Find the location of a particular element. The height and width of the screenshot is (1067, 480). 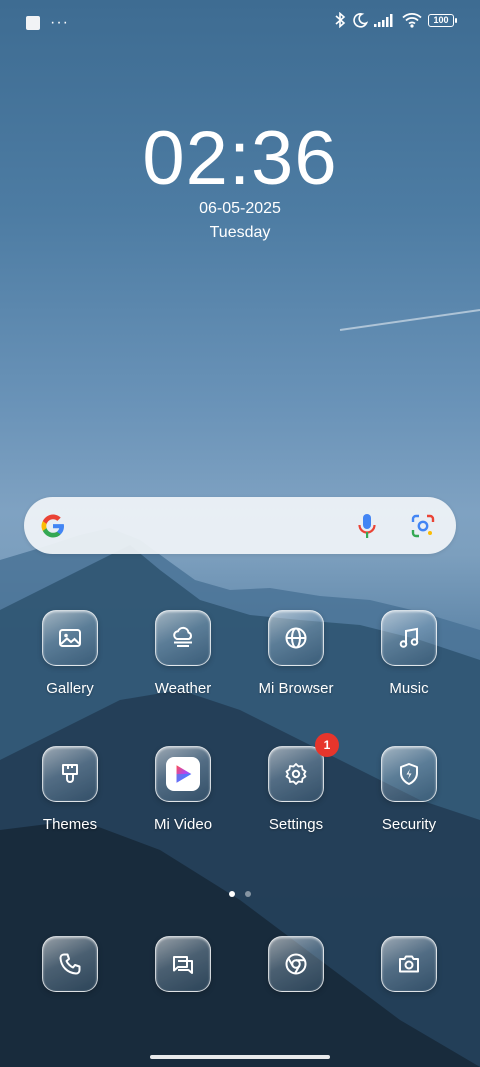

dock-phone is located at coordinates (70, 964).